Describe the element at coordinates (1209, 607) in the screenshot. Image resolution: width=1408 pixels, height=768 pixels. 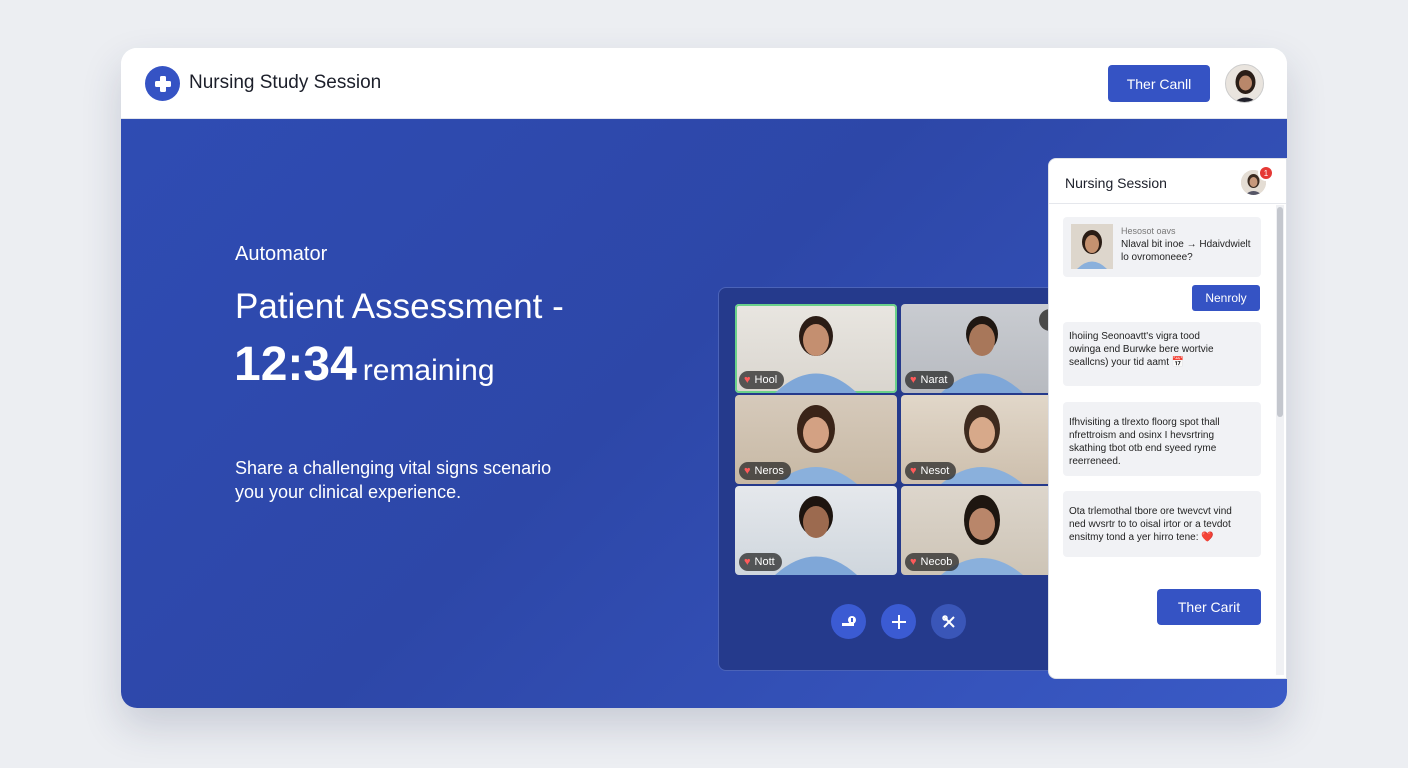
I see `chat-action-button: Ther Carit` at that location.